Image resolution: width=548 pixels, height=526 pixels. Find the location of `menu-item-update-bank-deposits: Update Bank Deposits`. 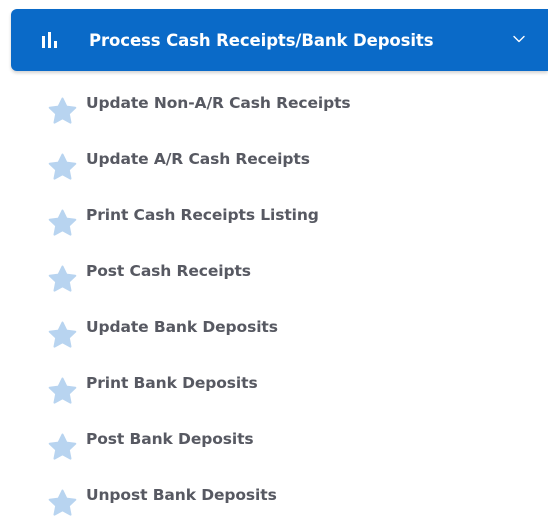

menu-item-update-bank-deposits: Update Bank Deposits is located at coordinates (274, 330).